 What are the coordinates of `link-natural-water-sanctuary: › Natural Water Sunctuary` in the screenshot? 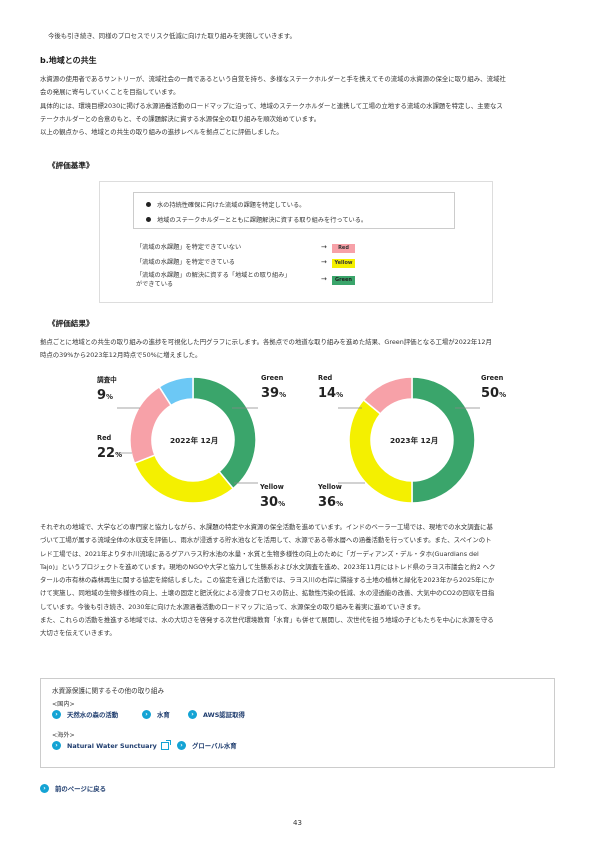 It's located at (111, 744).